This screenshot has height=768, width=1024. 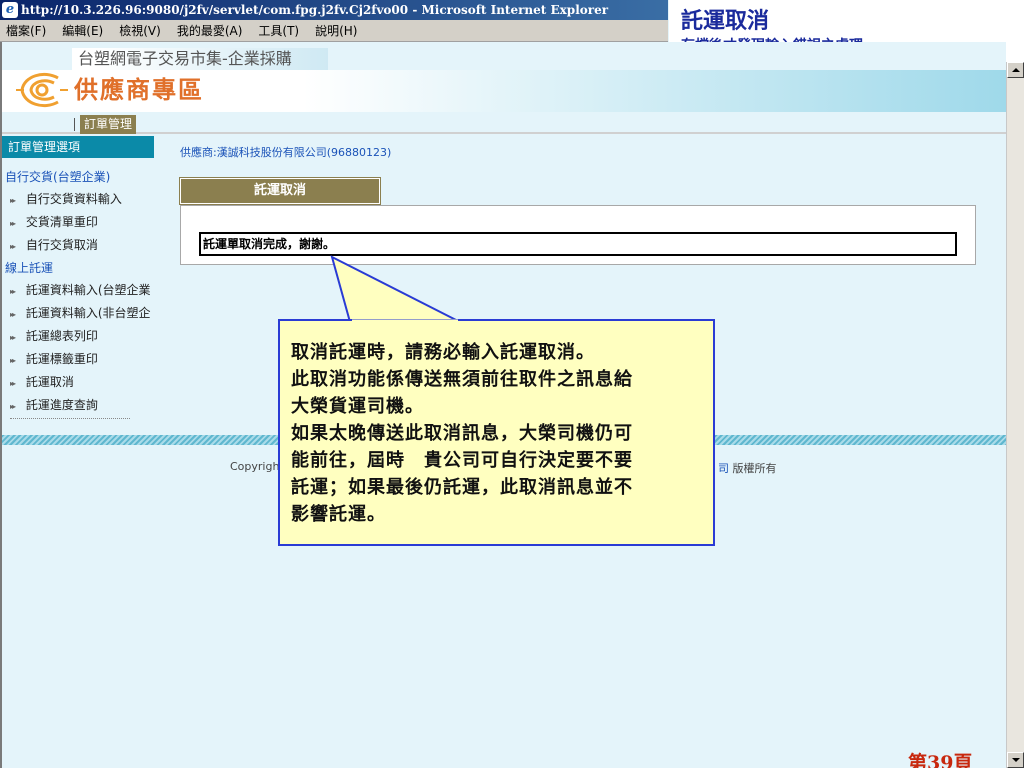 I want to click on browser-menubar: 檔案(F) 編輯(E) 檢視(V) 我的最愛(A) 工具(T) 說明(H), so click(x=334, y=31).